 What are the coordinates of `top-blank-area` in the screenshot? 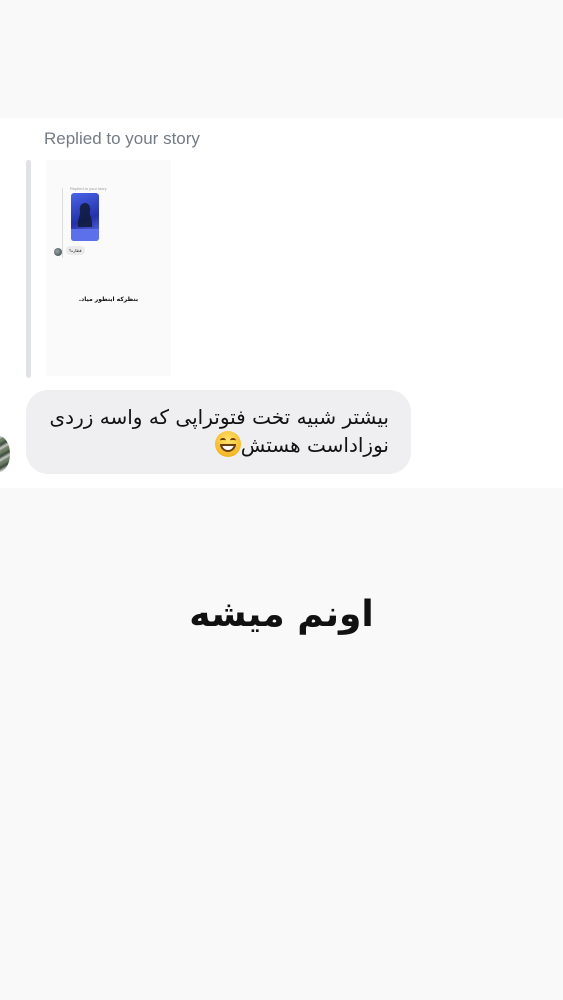 It's located at (281, 59).